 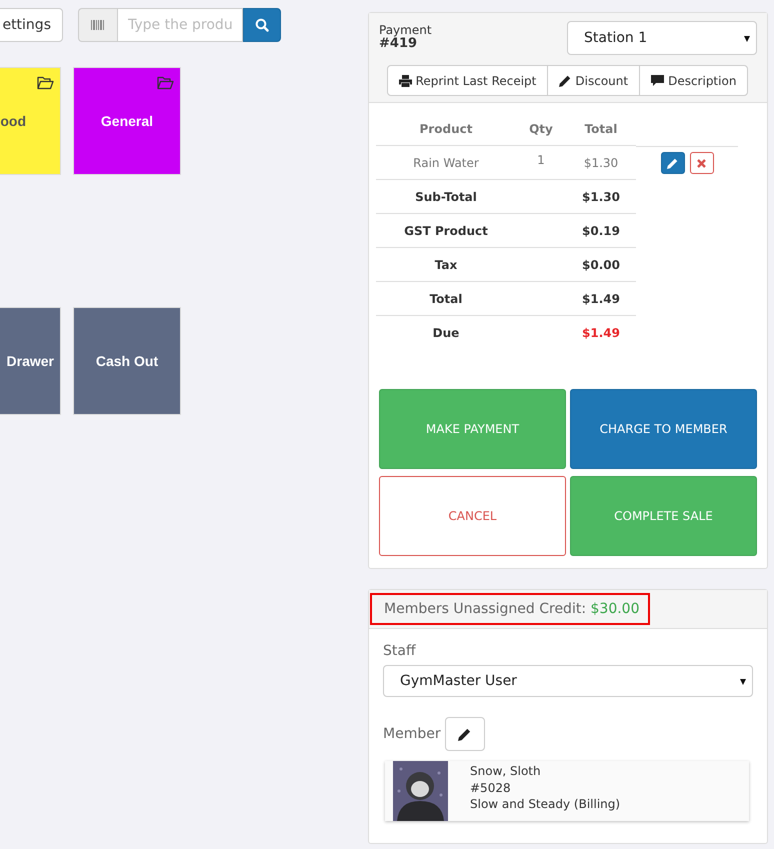 What do you see at coordinates (446, 231) in the screenshot?
I see `table-cell: GST Product` at bounding box center [446, 231].